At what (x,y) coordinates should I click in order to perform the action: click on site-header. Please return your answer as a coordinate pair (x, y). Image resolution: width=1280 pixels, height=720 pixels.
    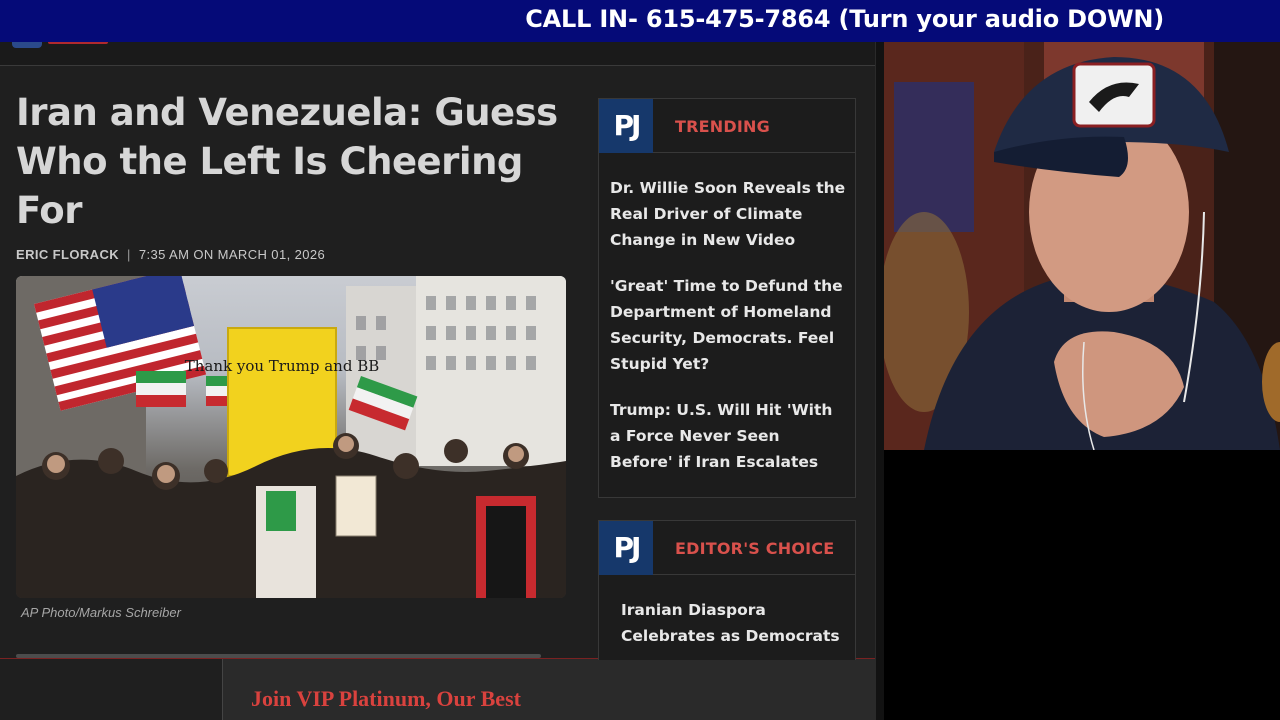
    Looking at the image, I should click on (437, 54).